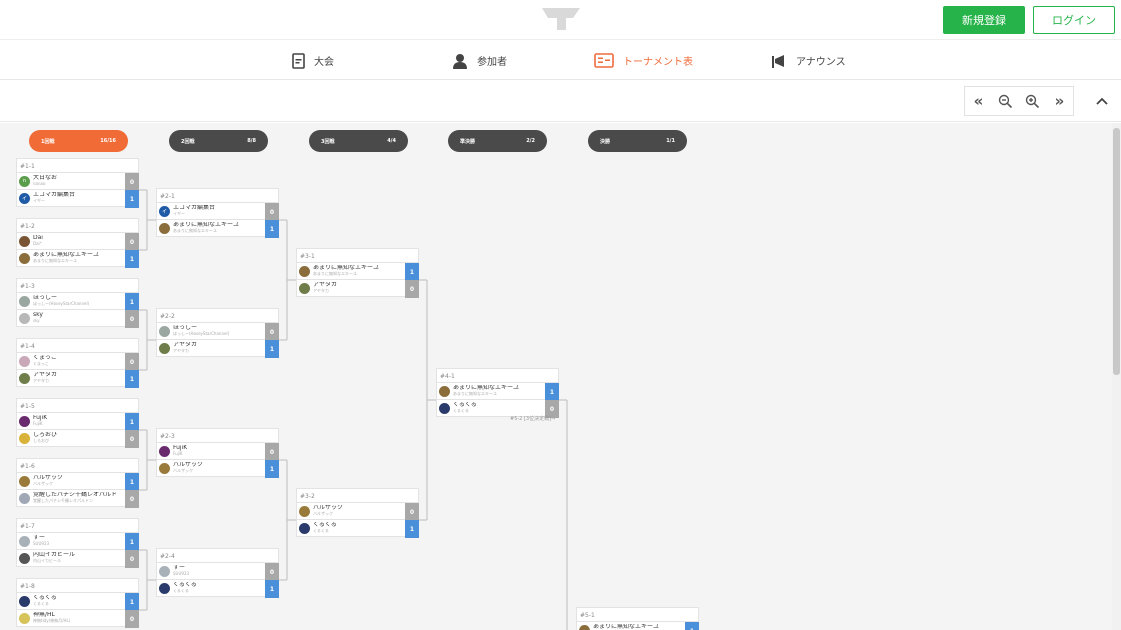 The height and width of the screenshot is (630, 1121). I want to click on match-card: #1-2 Dai Dai* 0 あまりに無知なエキーユ あまりに無知なエキーユ 1, so click(77, 245).